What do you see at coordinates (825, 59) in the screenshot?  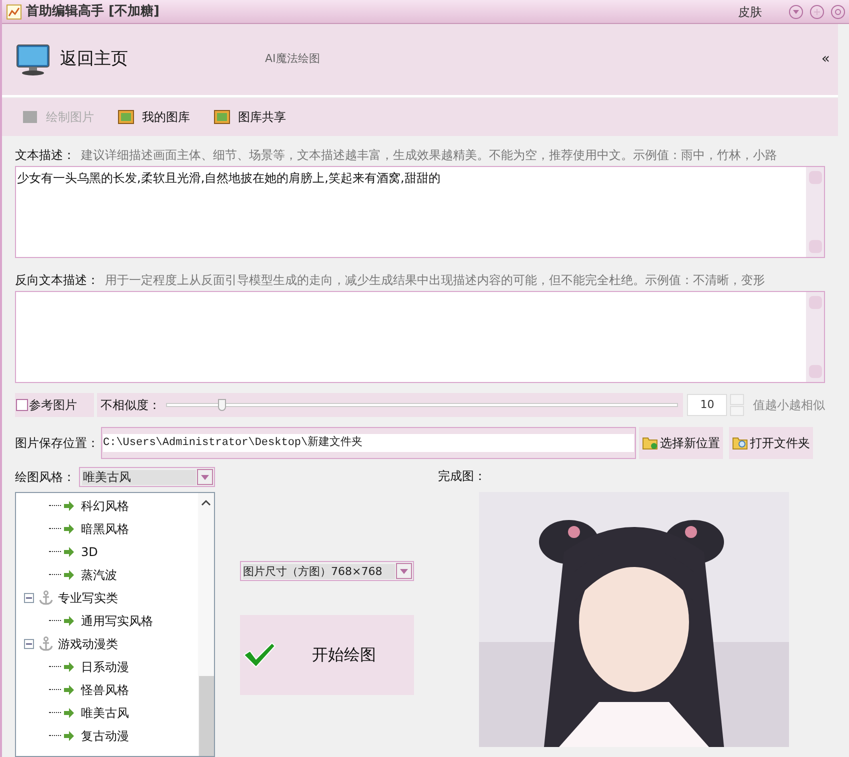 I see `collapse-button: «` at bounding box center [825, 59].